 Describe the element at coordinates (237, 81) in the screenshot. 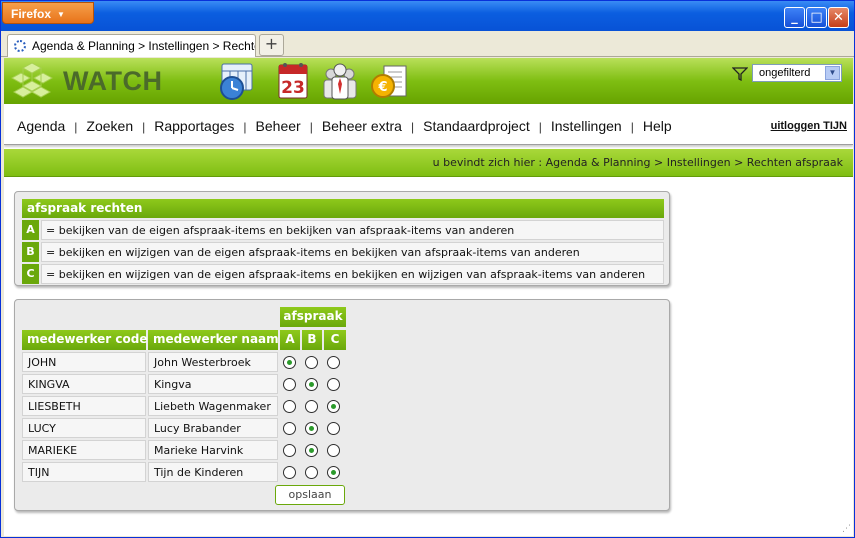

I see `calendar-clock-icon` at that location.